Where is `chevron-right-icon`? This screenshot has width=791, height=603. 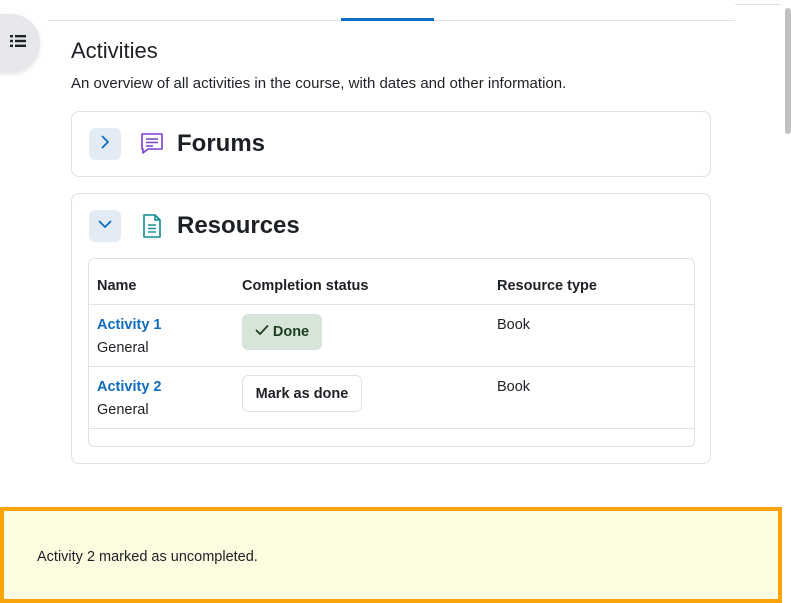
chevron-right-icon is located at coordinates (105, 144).